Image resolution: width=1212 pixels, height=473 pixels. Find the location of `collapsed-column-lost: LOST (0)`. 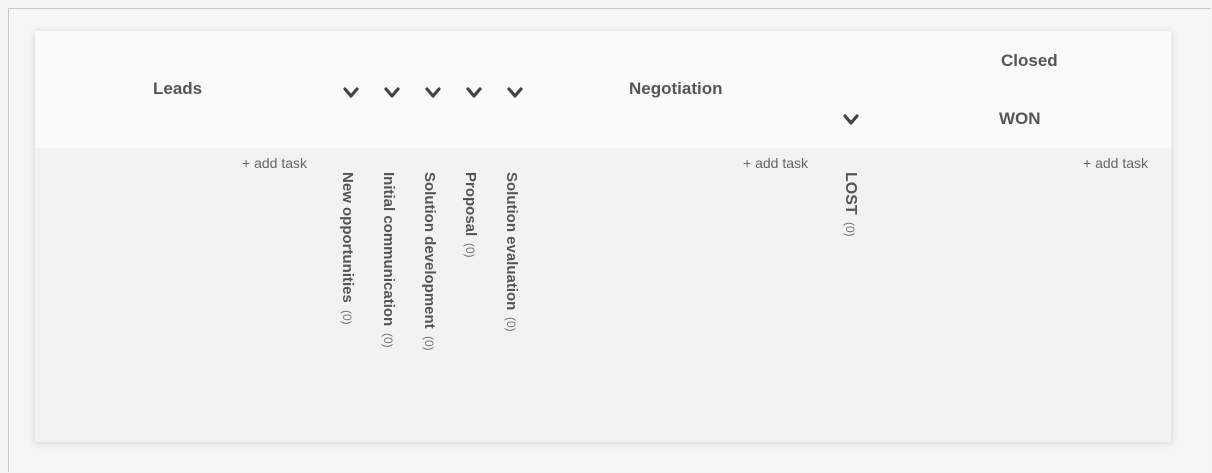

collapsed-column-lost: LOST (0) is located at coordinates (850, 204).